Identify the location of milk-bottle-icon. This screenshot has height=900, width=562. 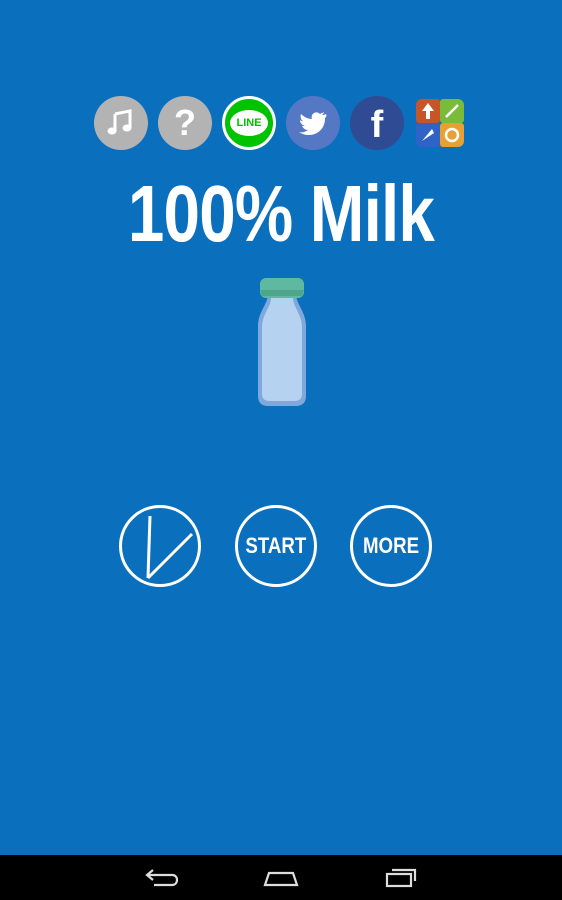
(282, 342).